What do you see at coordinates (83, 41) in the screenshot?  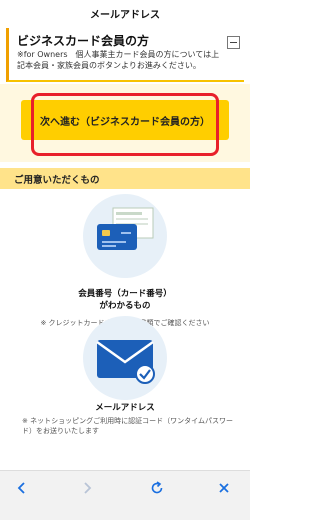 I see `business-heading: ビジネスカード会員の方` at bounding box center [83, 41].